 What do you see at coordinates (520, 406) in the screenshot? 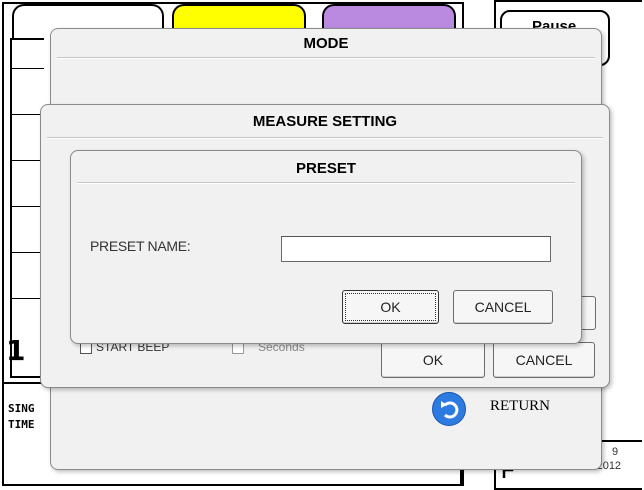
I see `return-button-label: RETURN` at bounding box center [520, 406].